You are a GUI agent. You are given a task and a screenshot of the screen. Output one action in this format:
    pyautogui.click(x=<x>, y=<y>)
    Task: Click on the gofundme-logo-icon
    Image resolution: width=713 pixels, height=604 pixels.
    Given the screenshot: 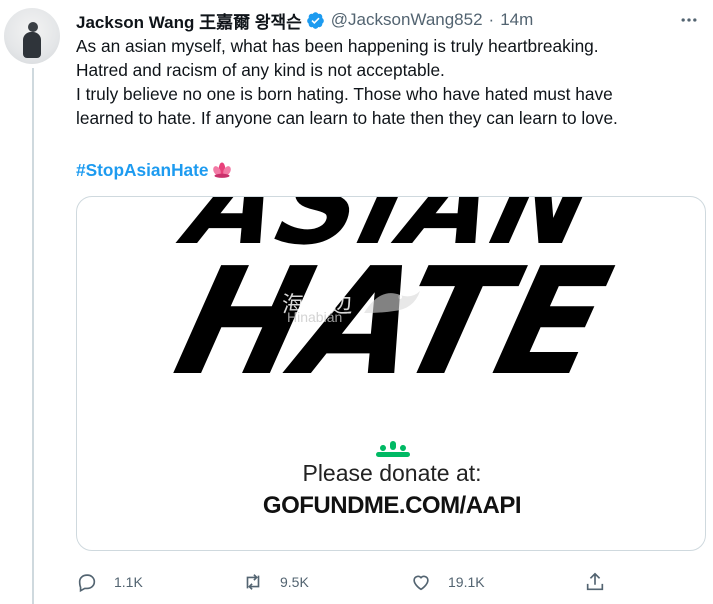 What is the action you would take?
    pyautogui.click(x=393, y=449)
    